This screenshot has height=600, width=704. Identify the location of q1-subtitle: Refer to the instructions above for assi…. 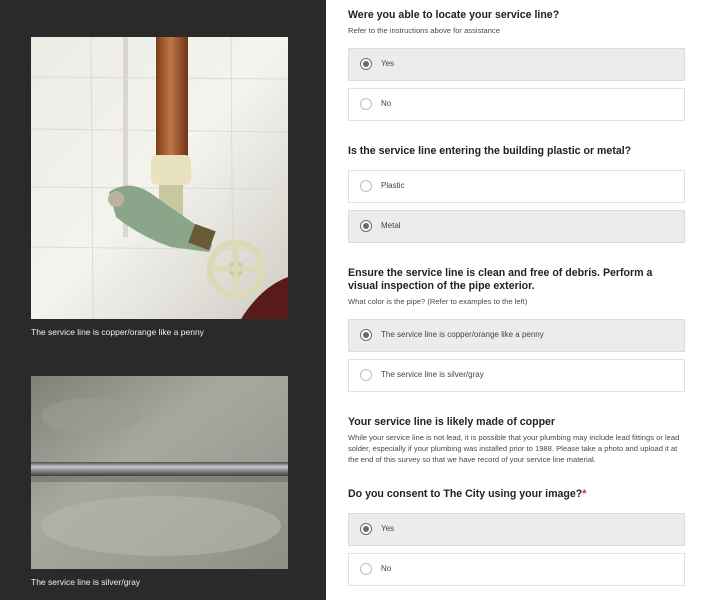
(424, 30).